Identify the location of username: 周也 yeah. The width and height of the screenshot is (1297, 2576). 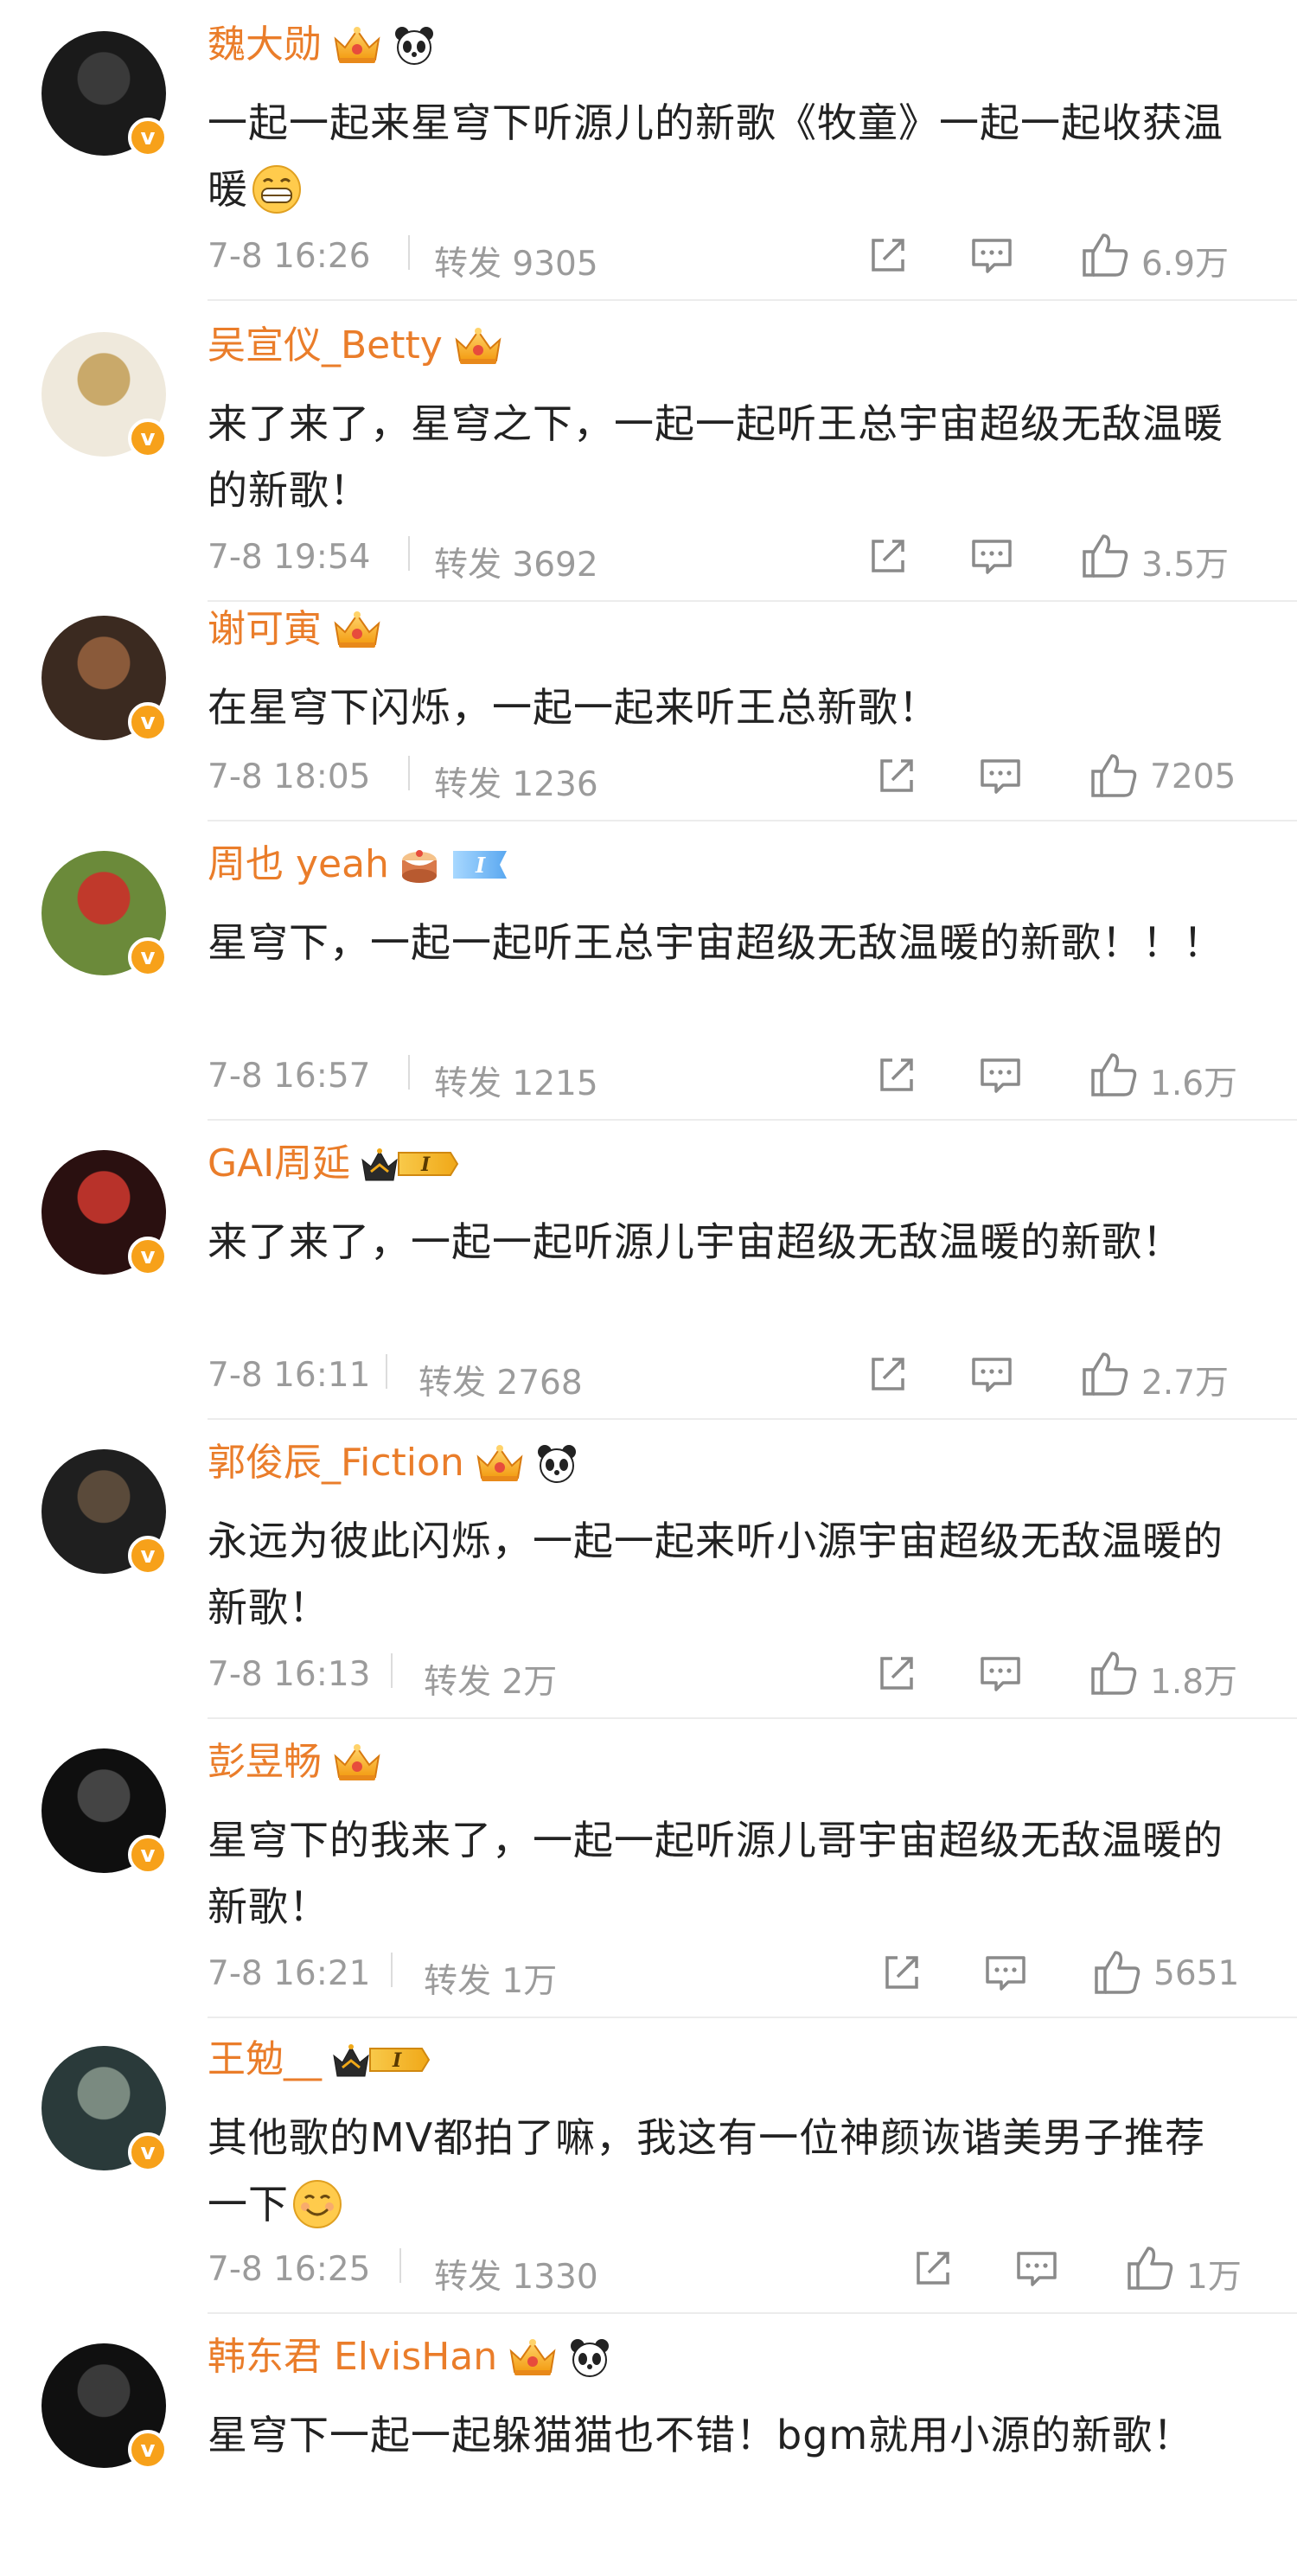
(299, 865).